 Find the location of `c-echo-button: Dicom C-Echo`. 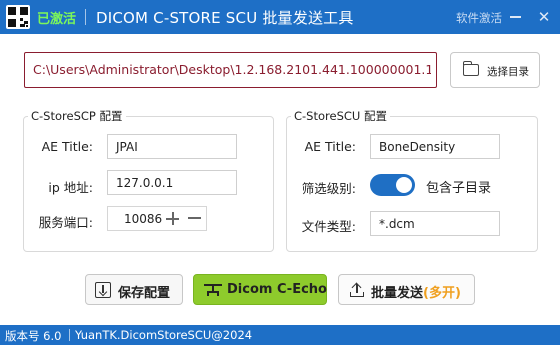

c-echo-button: Dicom C-Echo is located at coordinates (260, 289).